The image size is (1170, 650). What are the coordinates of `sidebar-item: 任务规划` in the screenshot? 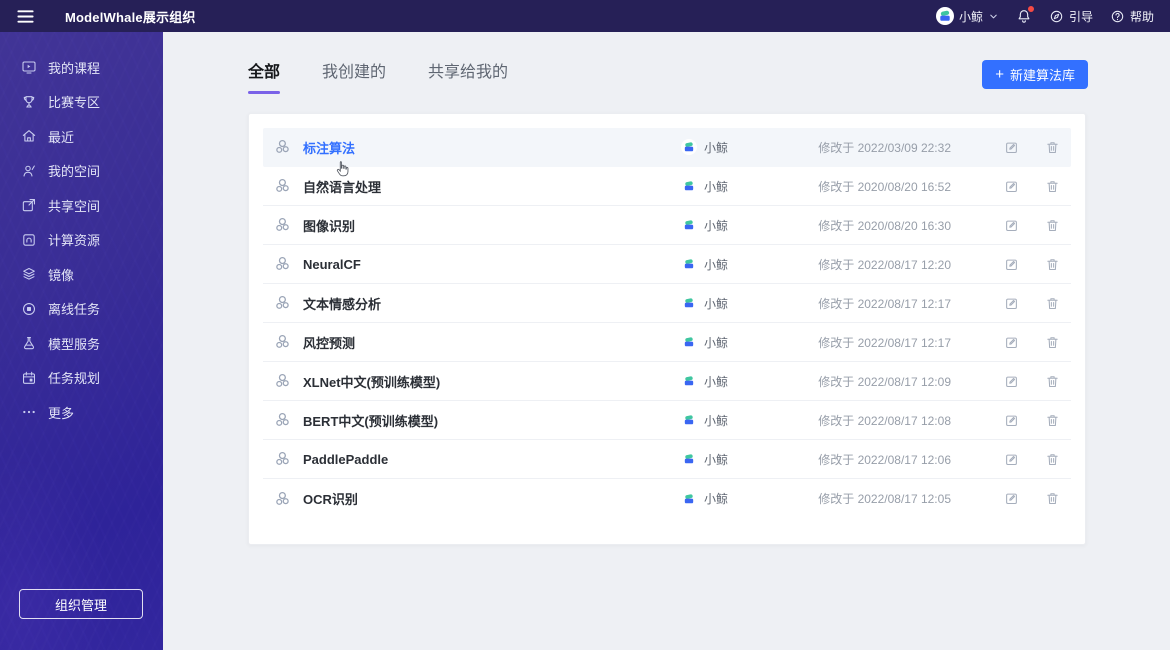 It's located at (81, 378).